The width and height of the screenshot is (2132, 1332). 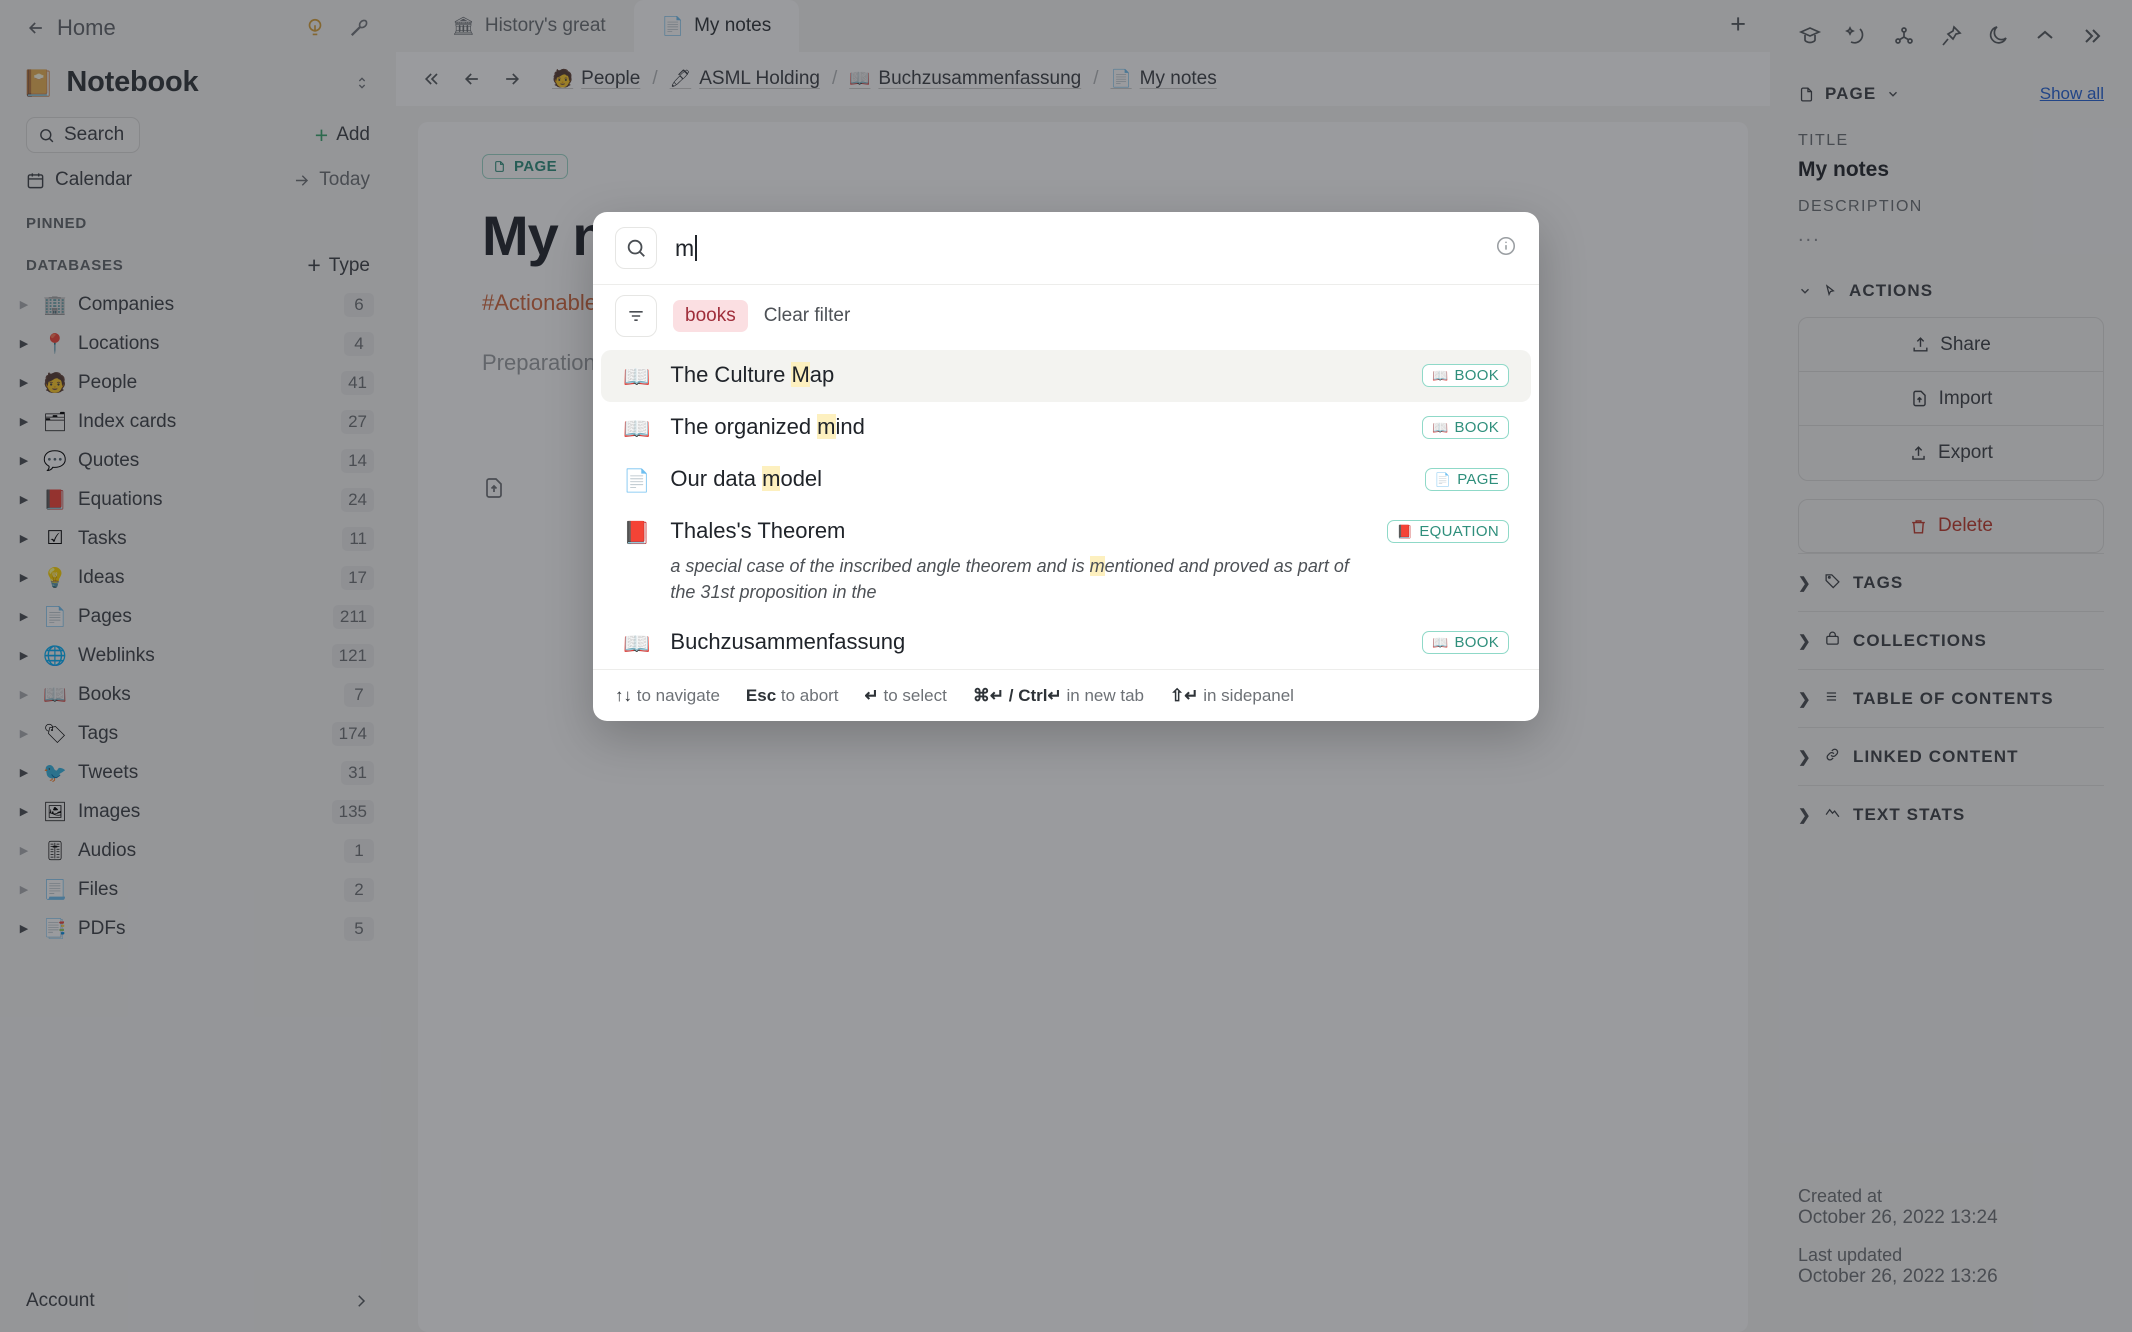 What do you see at coordinates (1037, 479) in the screenshot?
I see `result-body: Our data model` at bounding box center [1037, 479].